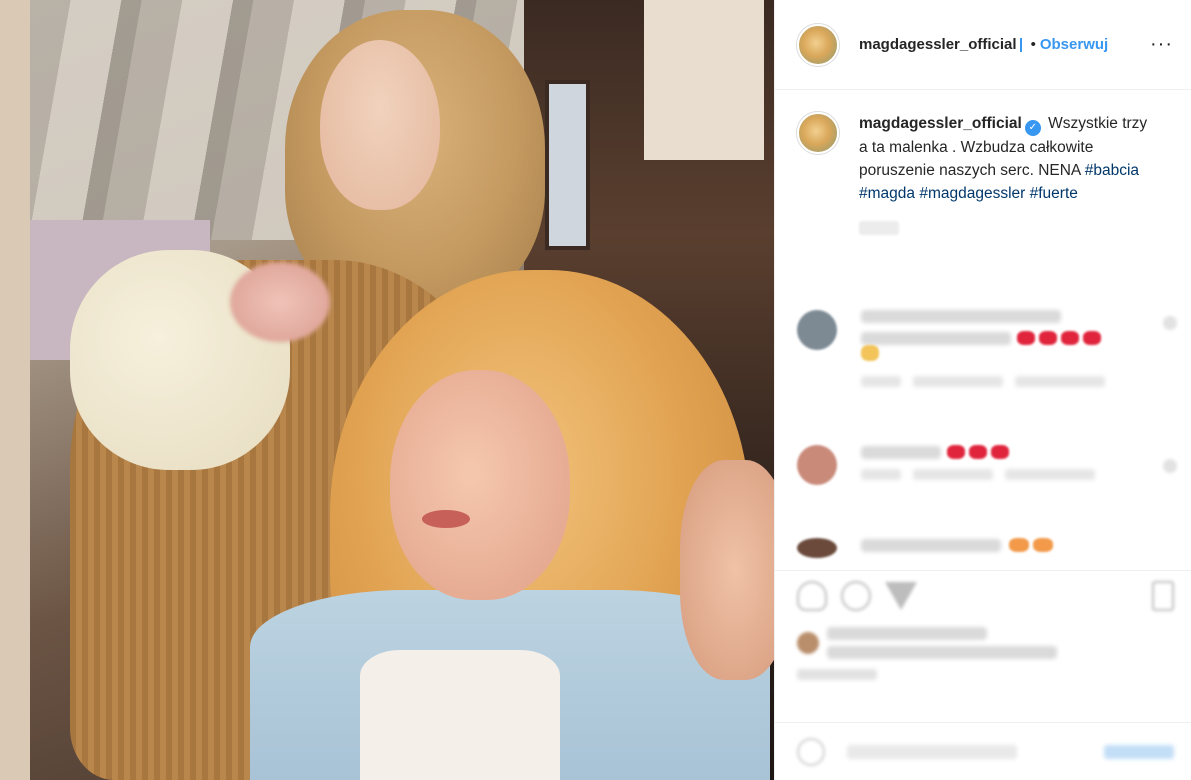 The width and height of the screenshot is (1191, 780). I want to click on hashtag-link: #magdagessler, so click(972, 193).